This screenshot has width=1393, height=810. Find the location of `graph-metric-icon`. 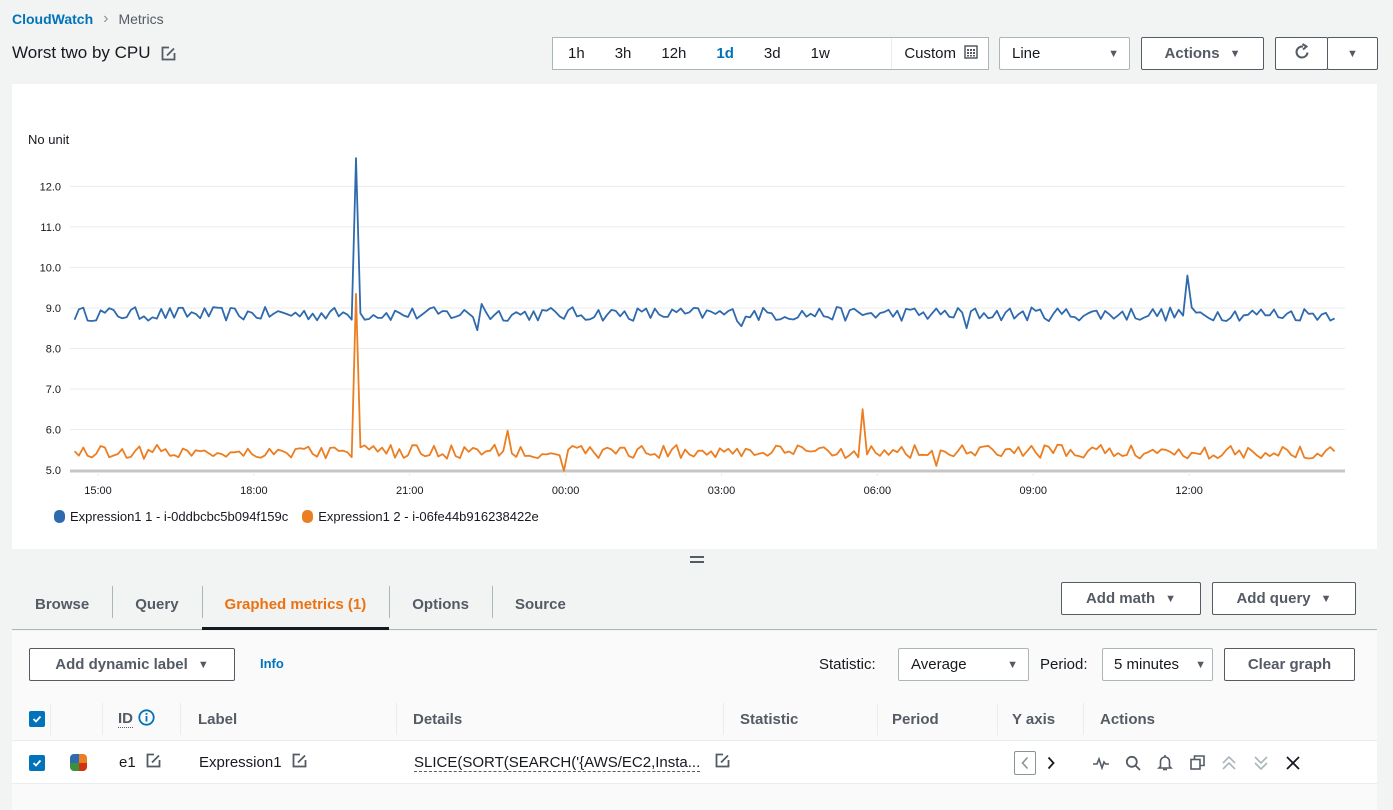

graph-metric-icon is located at coordinates (1101, 763).